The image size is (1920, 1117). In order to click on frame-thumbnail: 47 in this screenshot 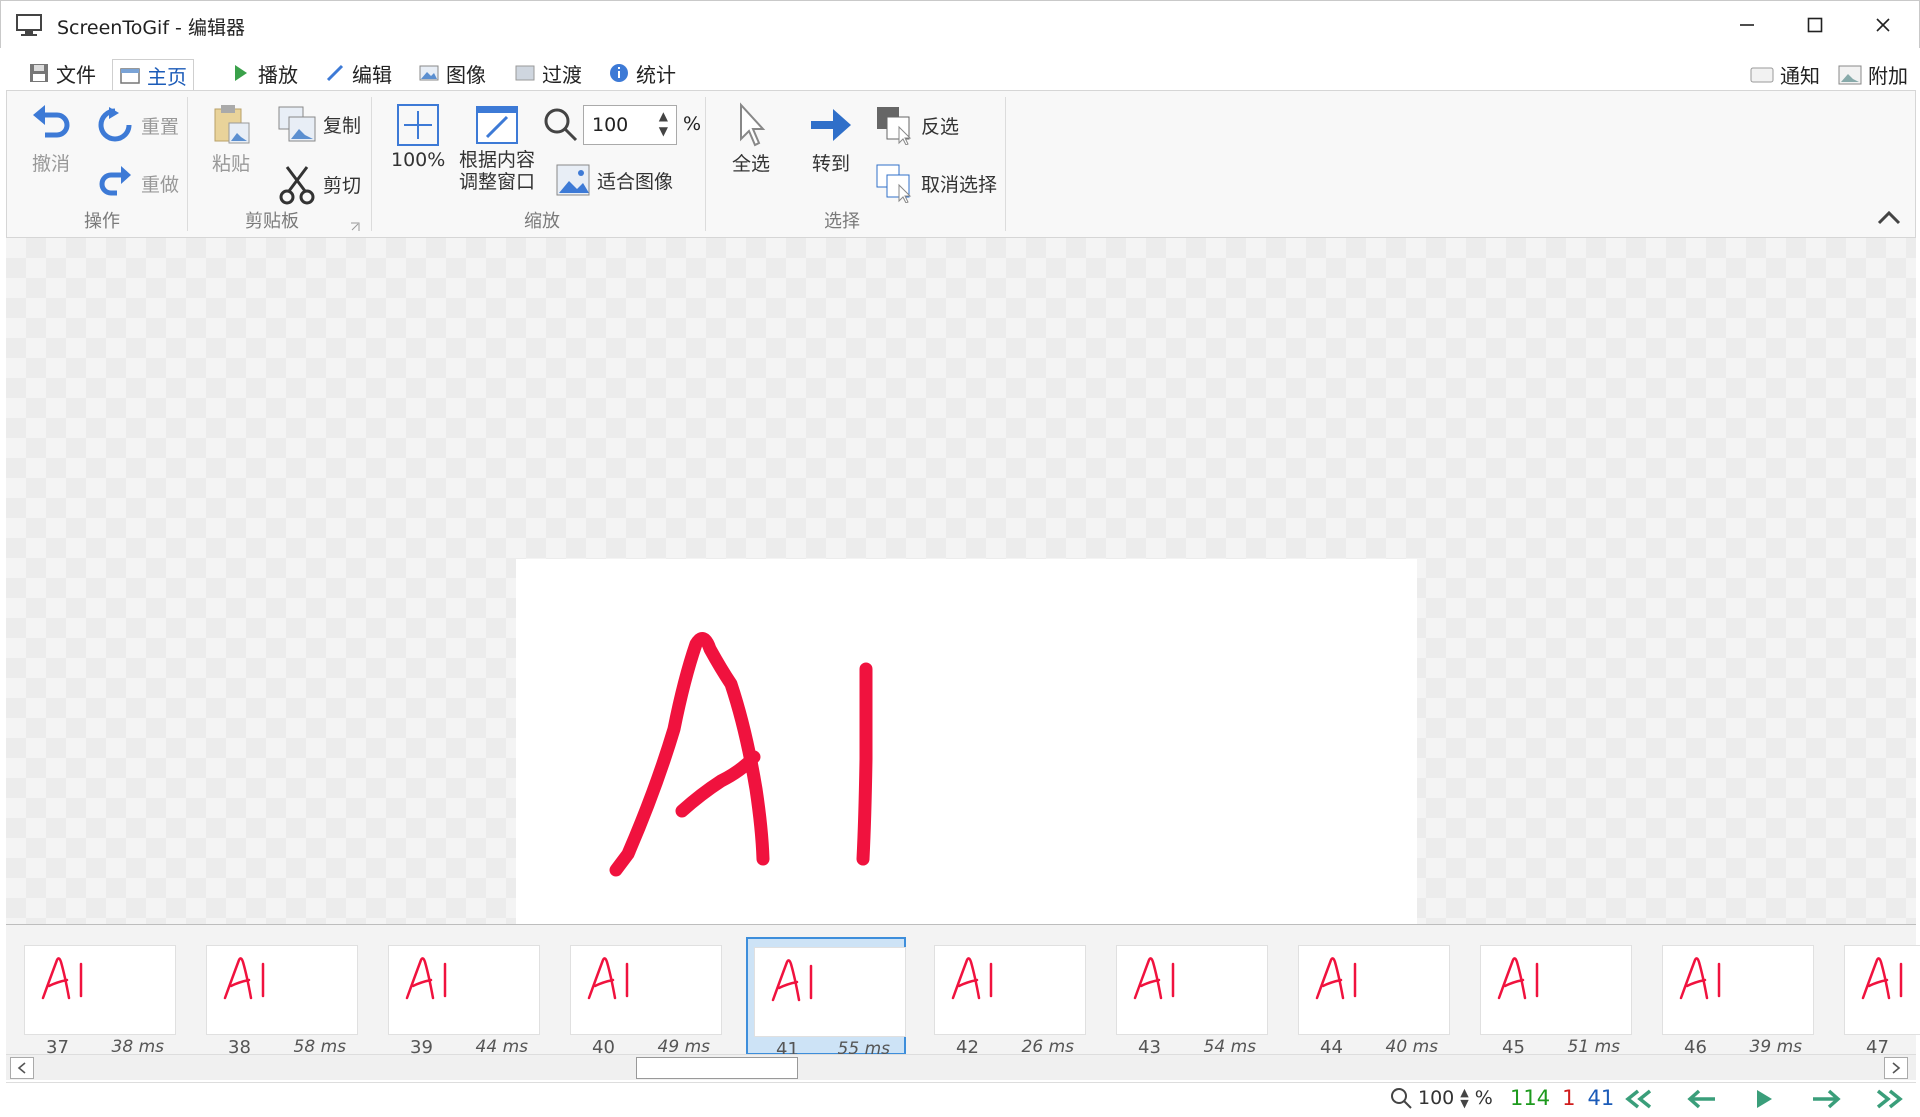, I will do `click(1879, 997)`.